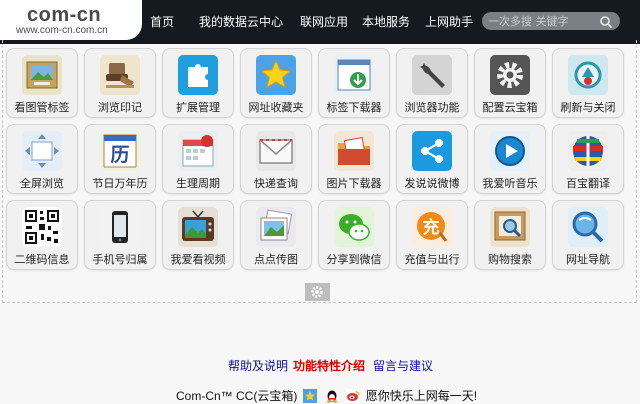  I want to click on tile-video: 我爱看视频, so click(198, 235).